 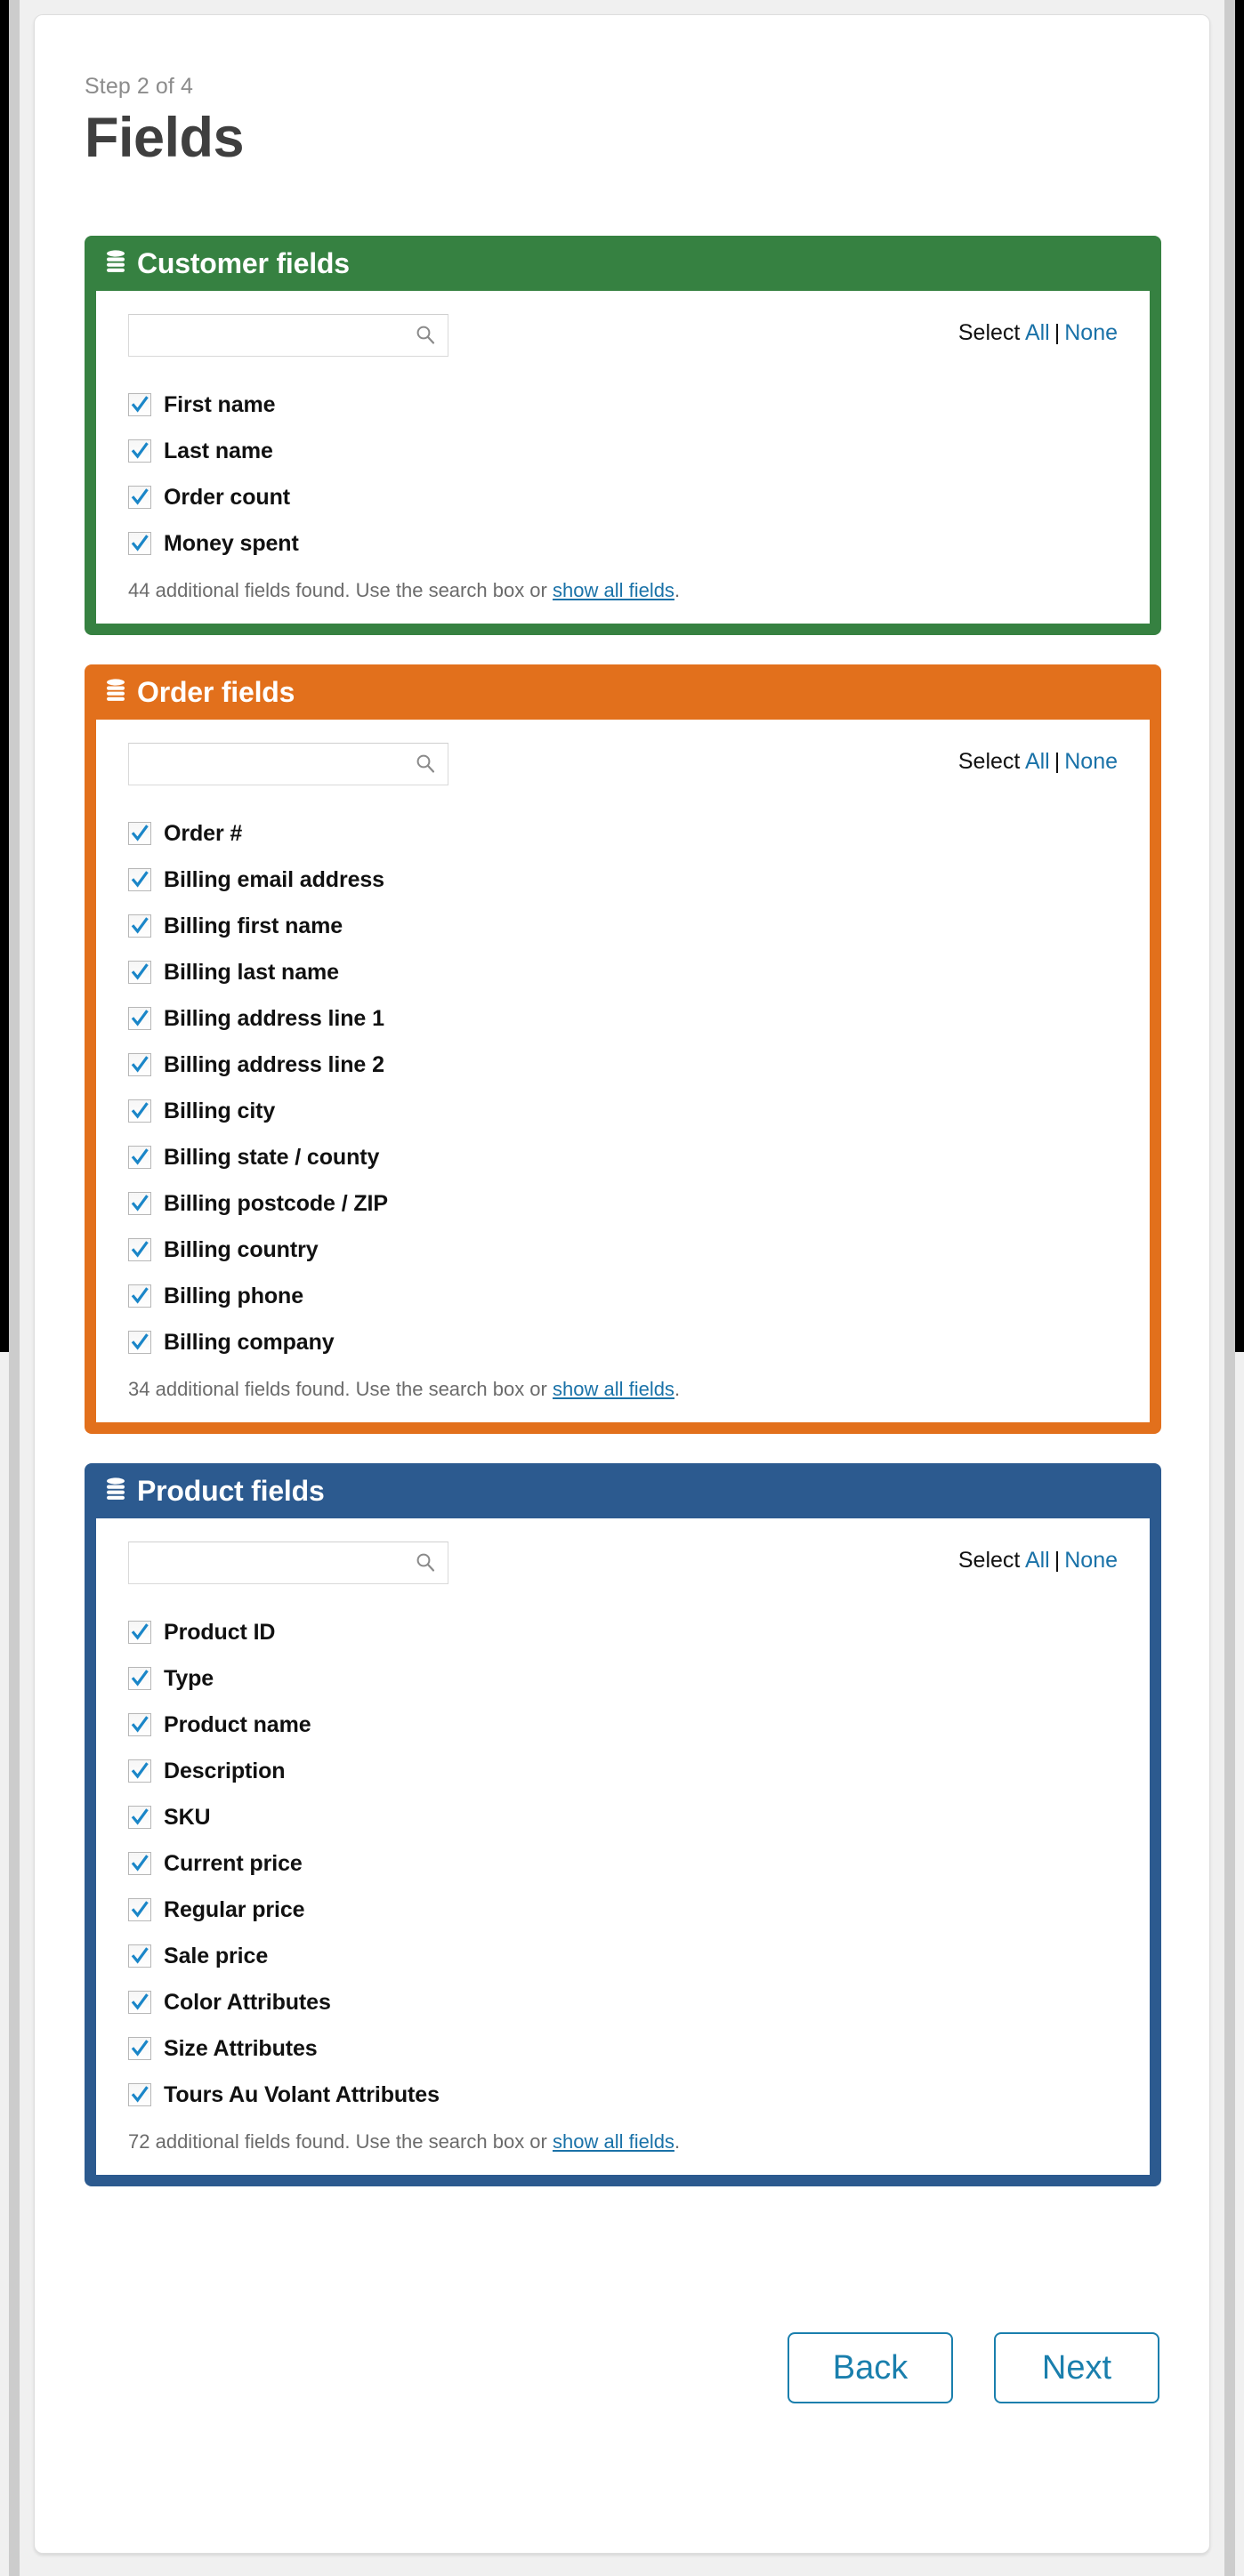 I want to click on field-row: Billing address line 2, so click(x=623, y=1065).